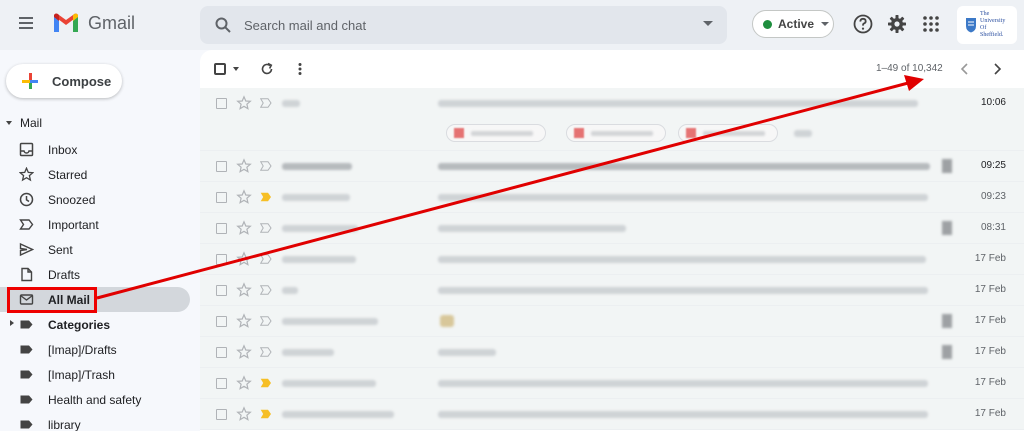  I want to click on important-icon, so click(26, 224).